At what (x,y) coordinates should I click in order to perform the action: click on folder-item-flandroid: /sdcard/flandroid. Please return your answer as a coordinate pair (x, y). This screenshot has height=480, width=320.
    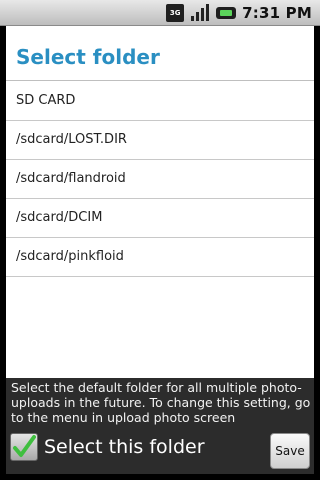
    Looking at the image, I should click on (160, 179).